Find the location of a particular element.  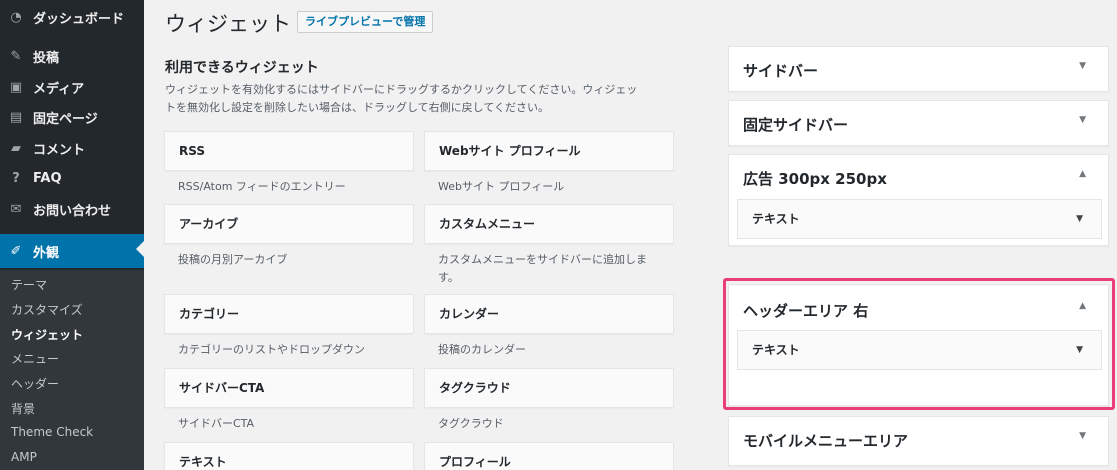

menu-media: ▣ メディア is located at coordinates (72, 87).